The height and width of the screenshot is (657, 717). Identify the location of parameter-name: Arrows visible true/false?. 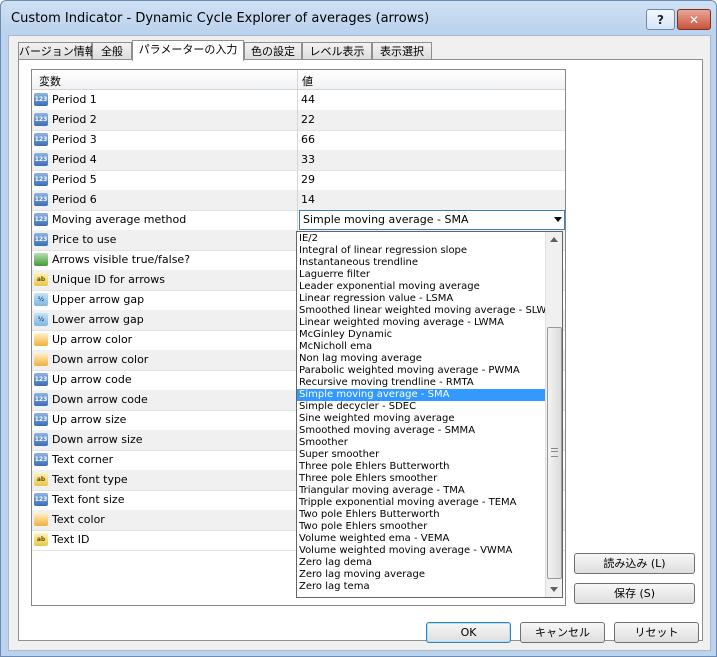
(121, 259).